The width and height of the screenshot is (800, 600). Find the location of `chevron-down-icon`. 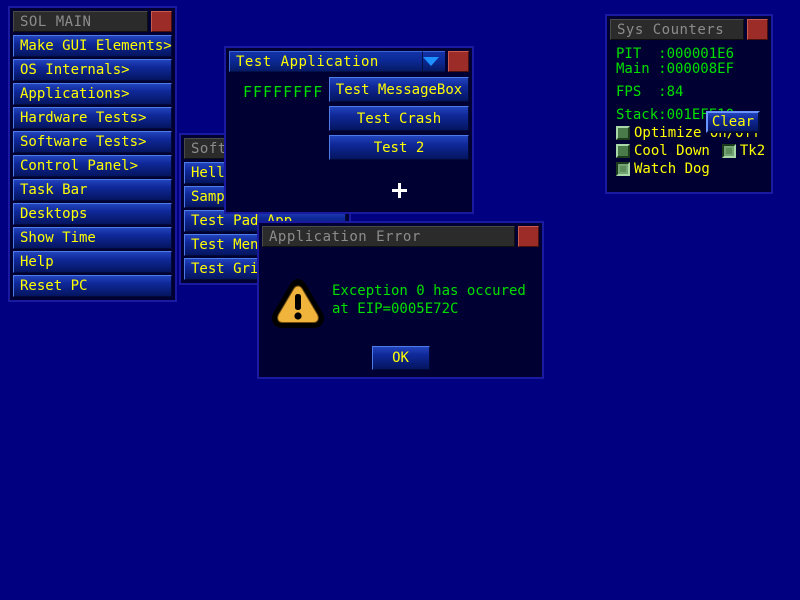

chevron-down-icon is located at coordinates (434, 61).